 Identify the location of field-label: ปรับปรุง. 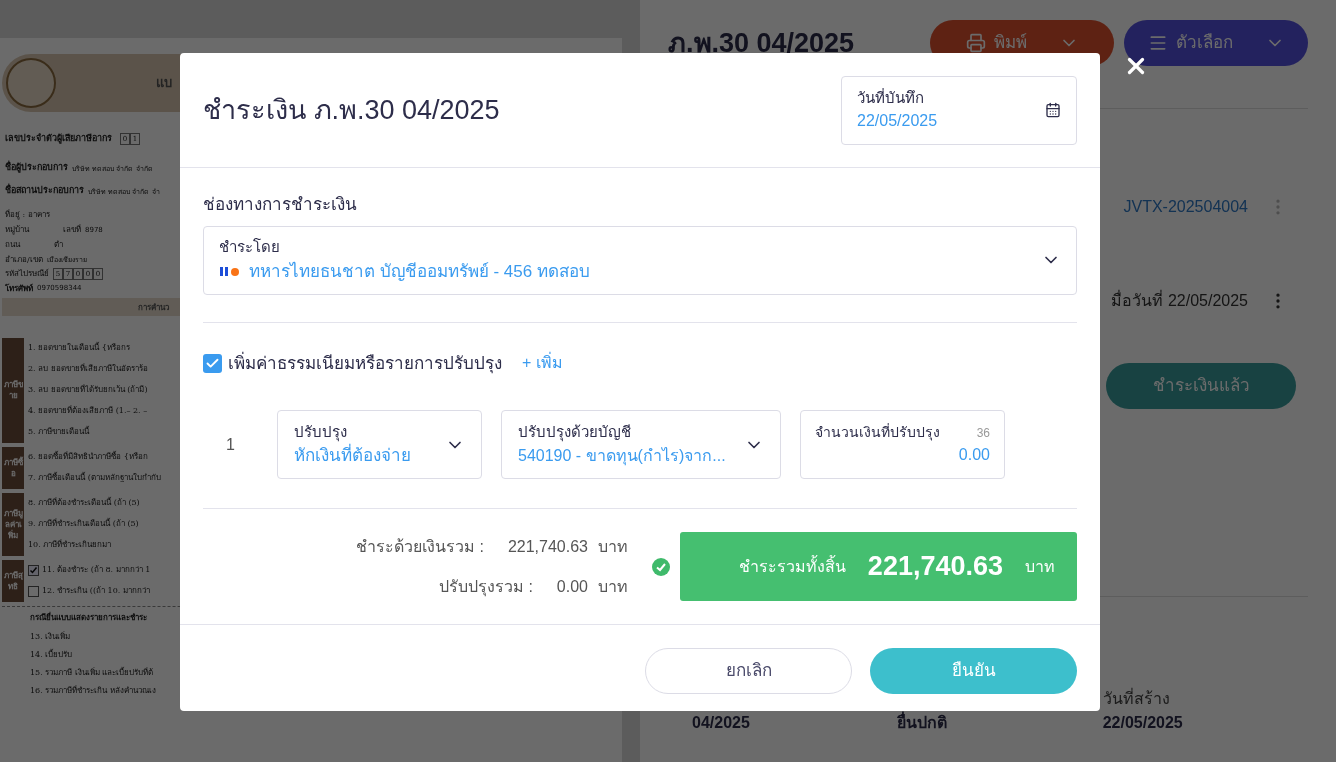
(321, 432).